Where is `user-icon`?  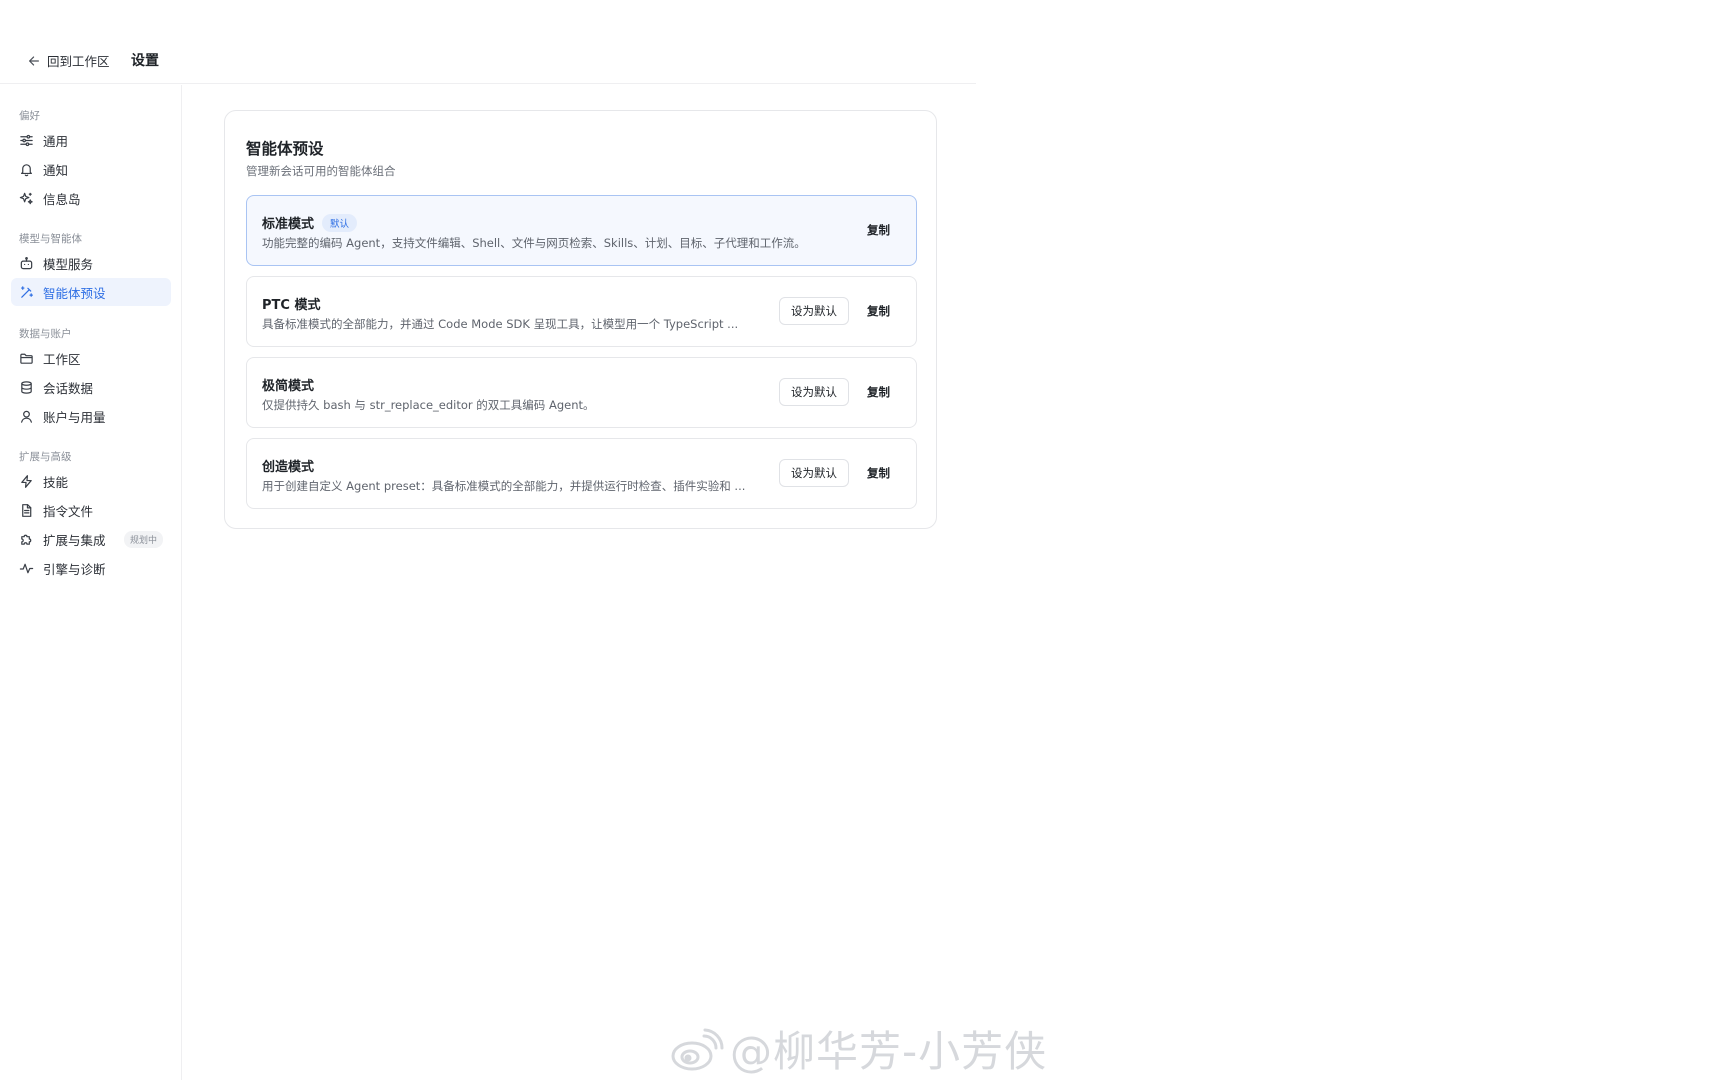 user-icon is located at coordinates (26, 416).